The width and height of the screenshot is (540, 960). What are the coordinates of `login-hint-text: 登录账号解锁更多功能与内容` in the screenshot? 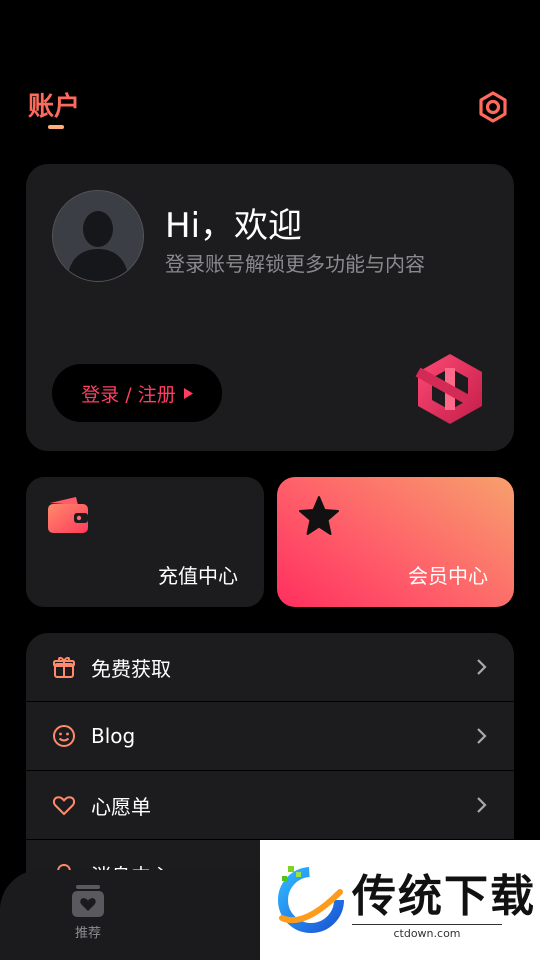 It's located at (295, 264).